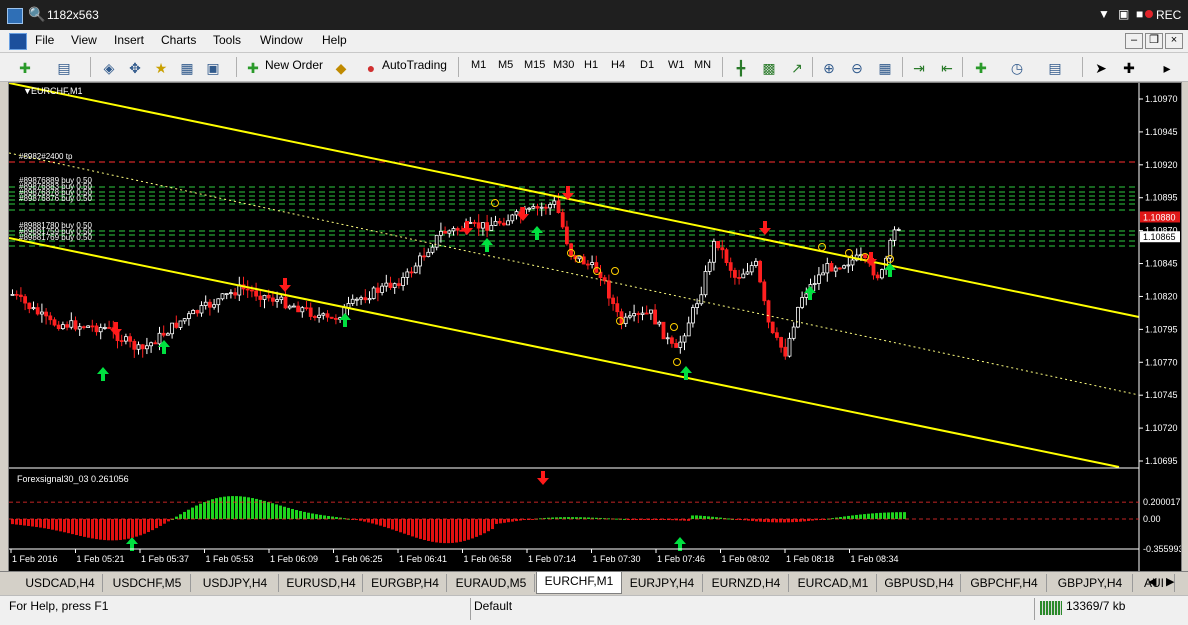 This screenshot has height=625, width=1188. I want to click on tab-eurjpy-h4: EURJPY,H4, so click(662, 583).